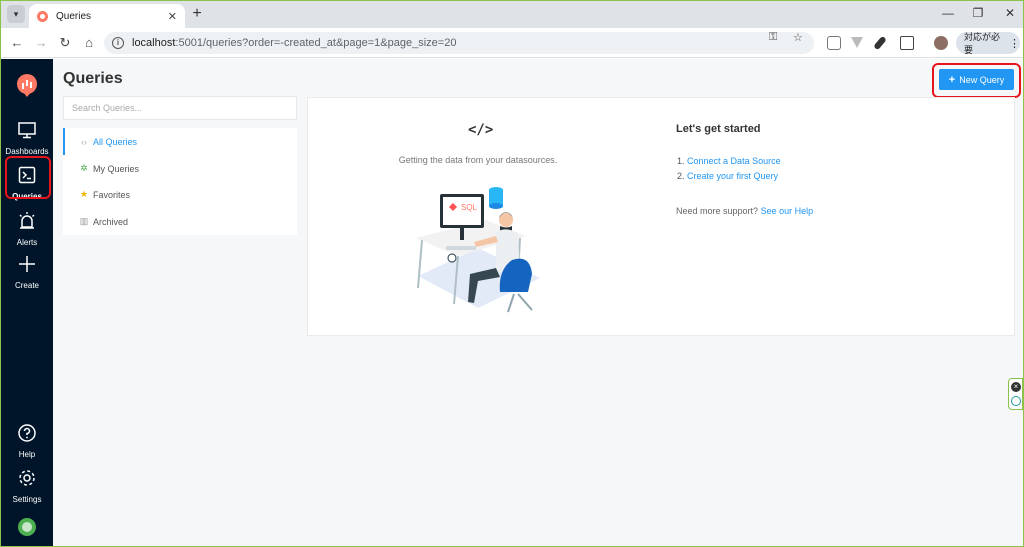 This screenshot has width=1024, height=547. I want to click on back-arrow-icon: ←, so click(17, 43).